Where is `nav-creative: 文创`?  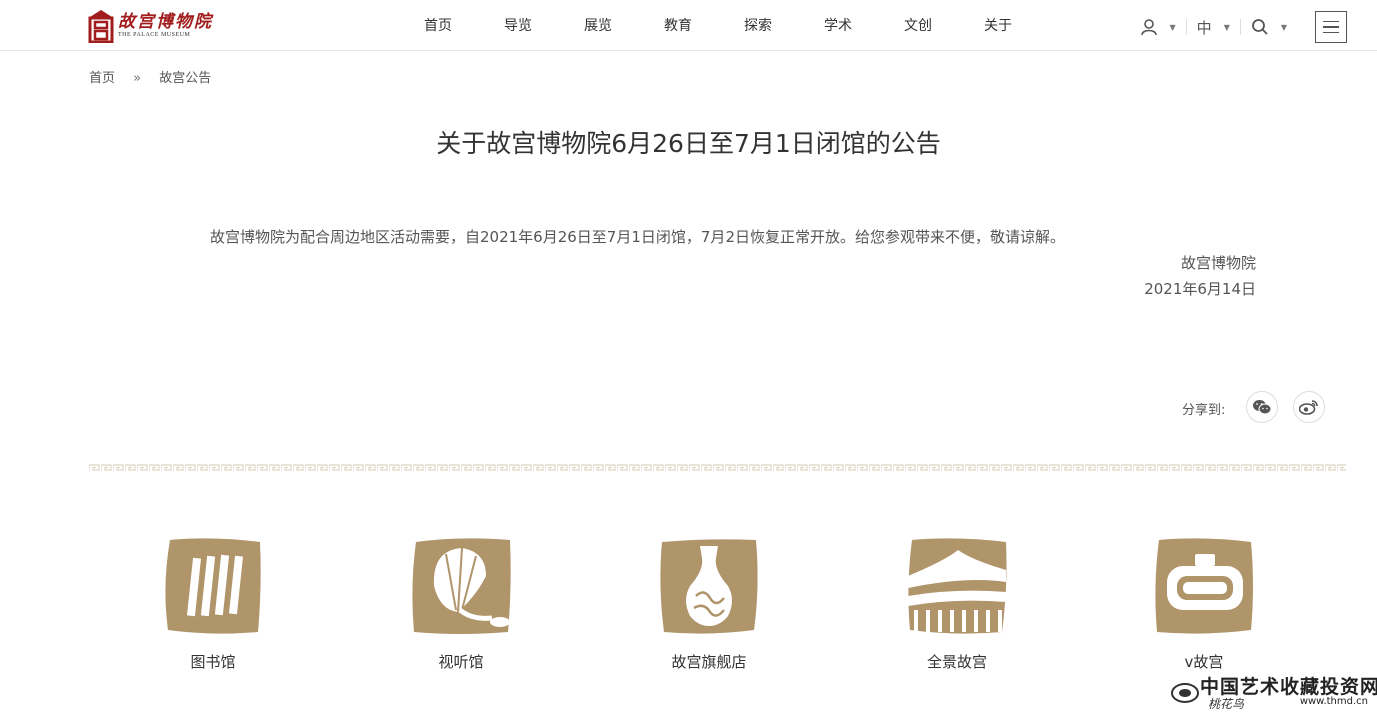
nav-creative: 文创 is located at coordinates (918, 25).